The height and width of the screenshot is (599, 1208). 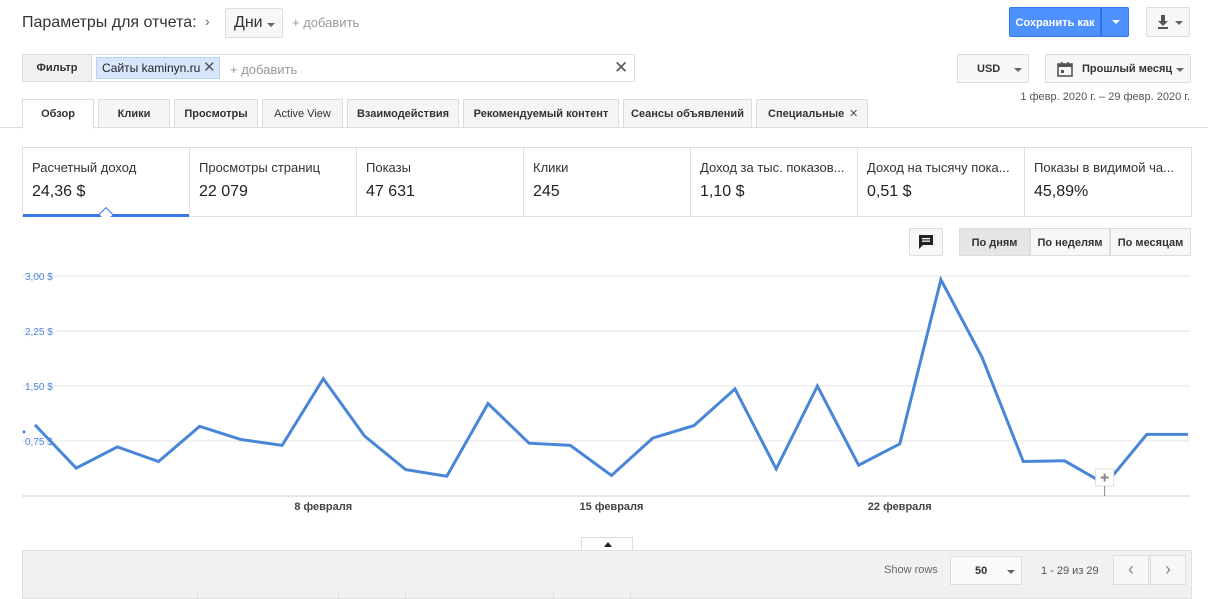 What do you see at coordinates (302, 113) in the screenshot?
I see `tab-active-view: Active View` at bounding box center [302, 113].